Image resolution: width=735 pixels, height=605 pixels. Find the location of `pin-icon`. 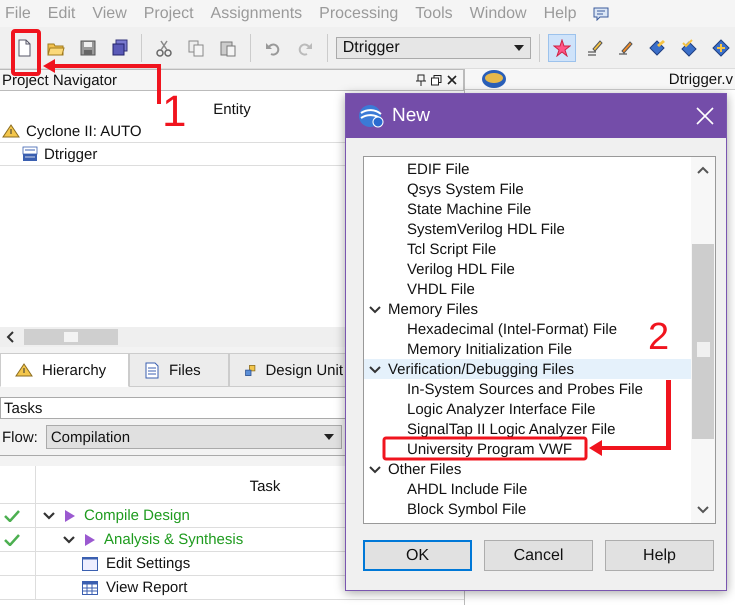

pin-icon is located at coordinates (421, 80).